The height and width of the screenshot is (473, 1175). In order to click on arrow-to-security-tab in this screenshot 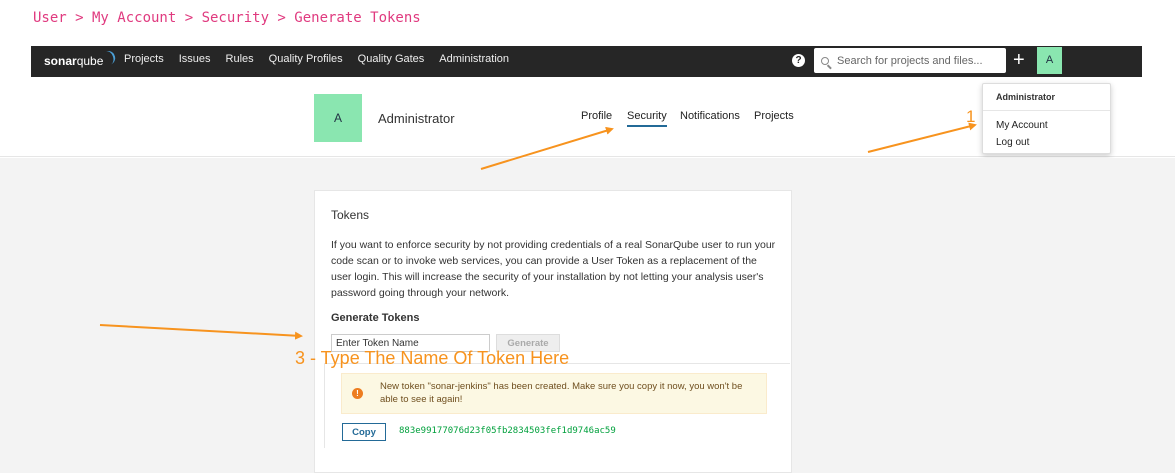, I will do `click(547, 148)`.